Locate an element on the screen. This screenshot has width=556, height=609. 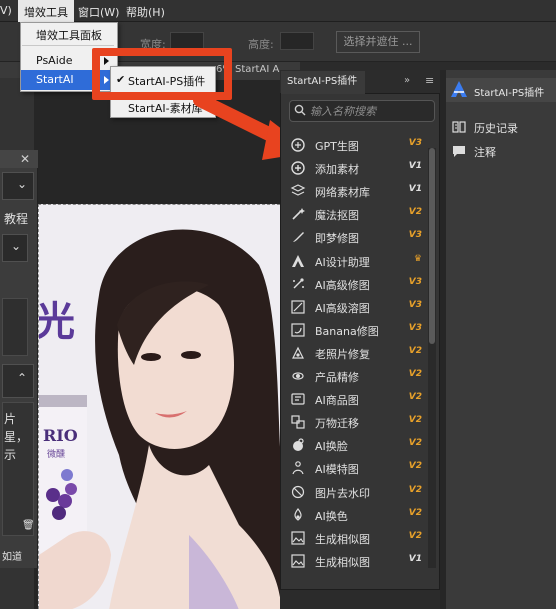
tool-item: AI设计助理 ♛ is located at coordinates (357, 261).